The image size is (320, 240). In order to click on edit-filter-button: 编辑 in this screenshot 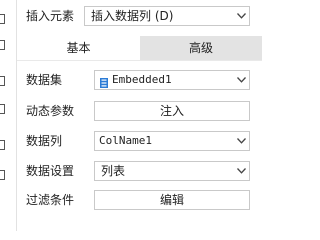, I will do `click(172, 200)`.